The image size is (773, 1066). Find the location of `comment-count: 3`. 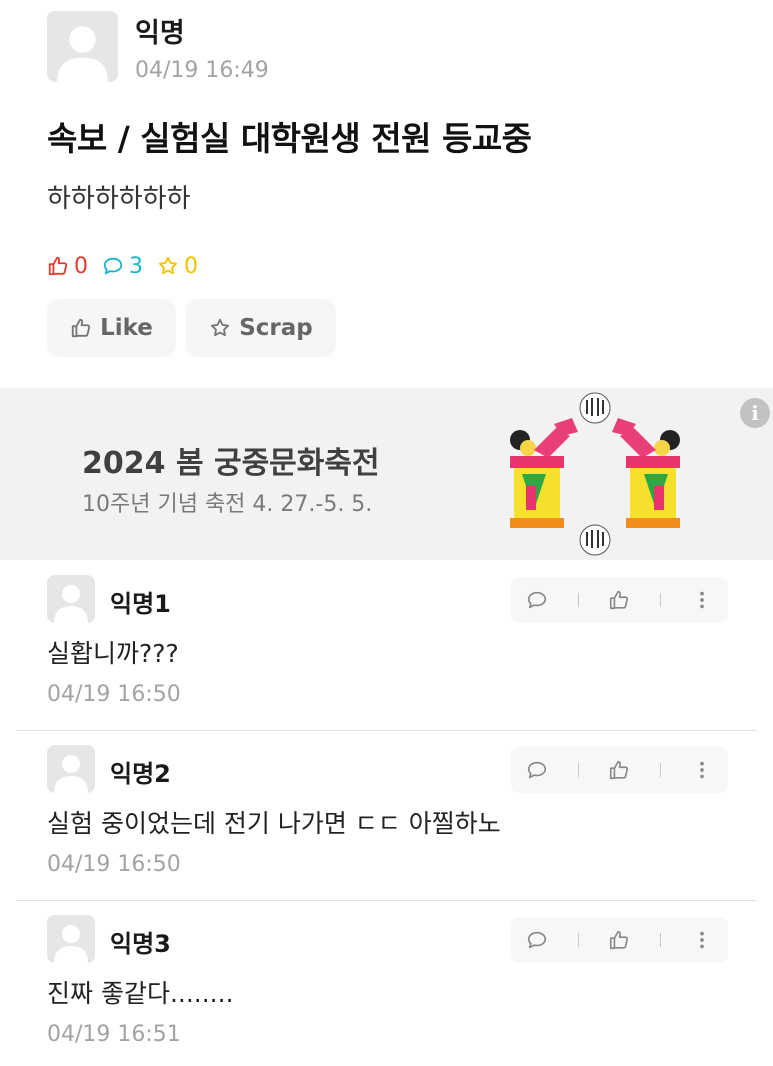

comment-count: 3 is located at coordinates (122, 266).